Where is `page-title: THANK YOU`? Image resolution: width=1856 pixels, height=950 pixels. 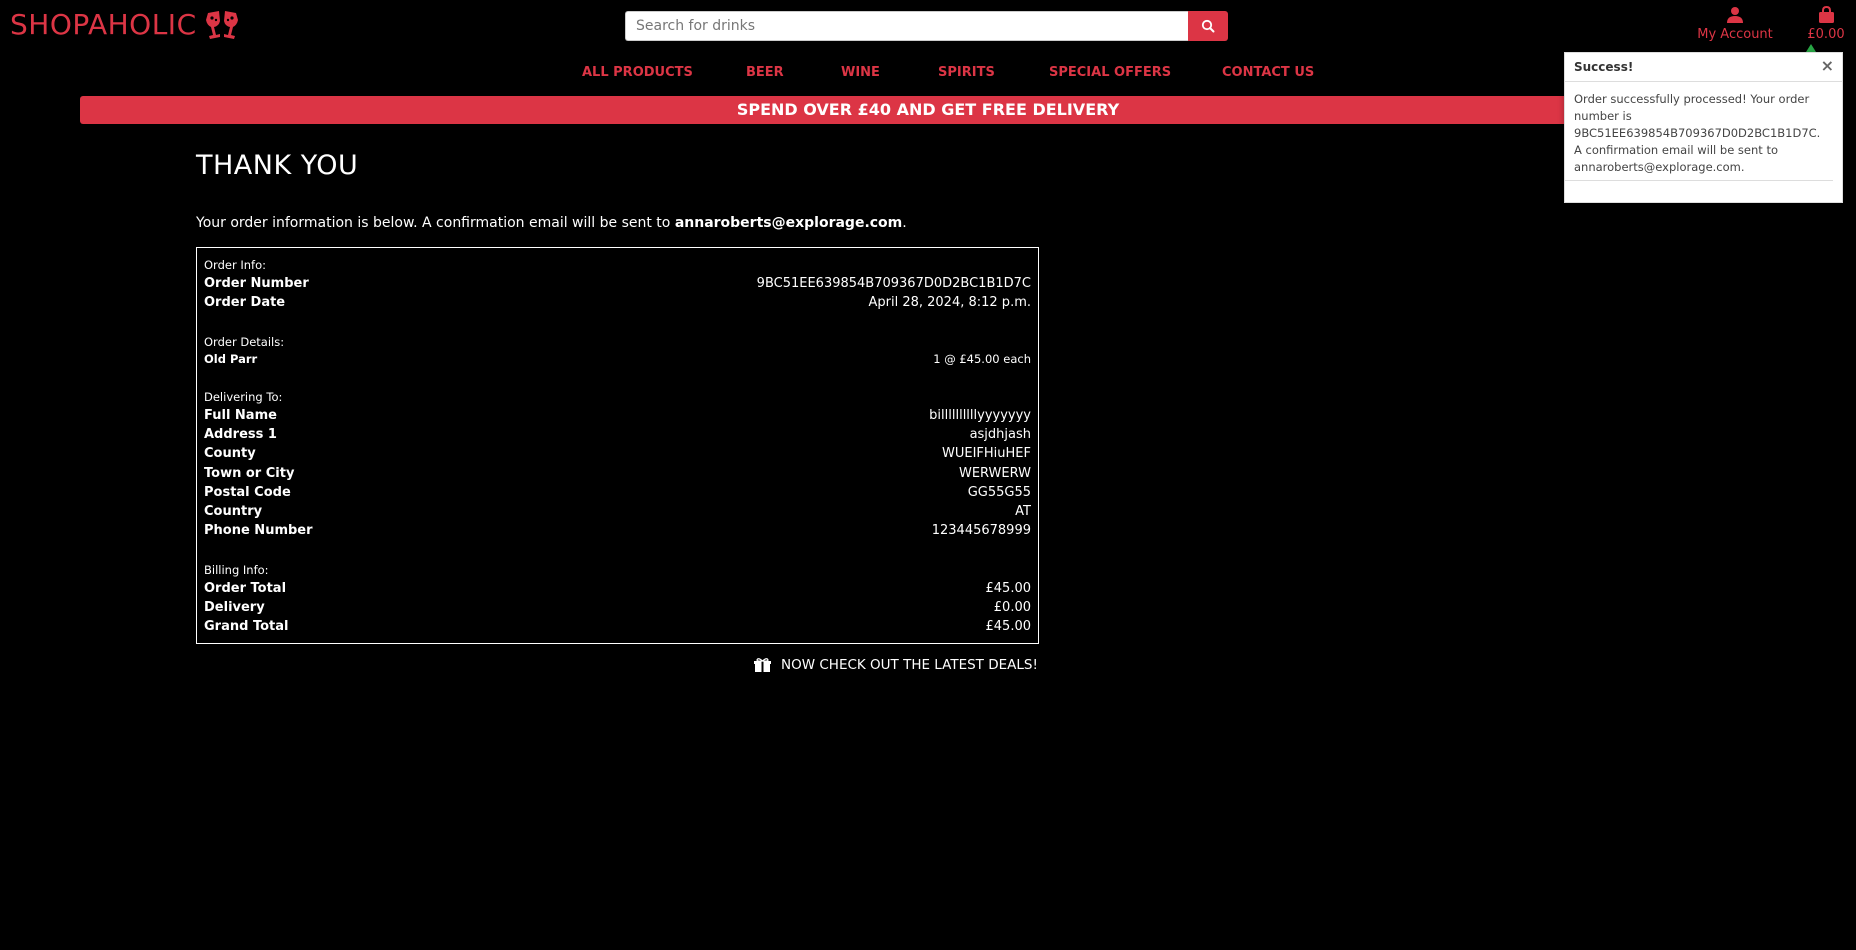 page-title: THANK YOU is located at coordinates (277, 165).